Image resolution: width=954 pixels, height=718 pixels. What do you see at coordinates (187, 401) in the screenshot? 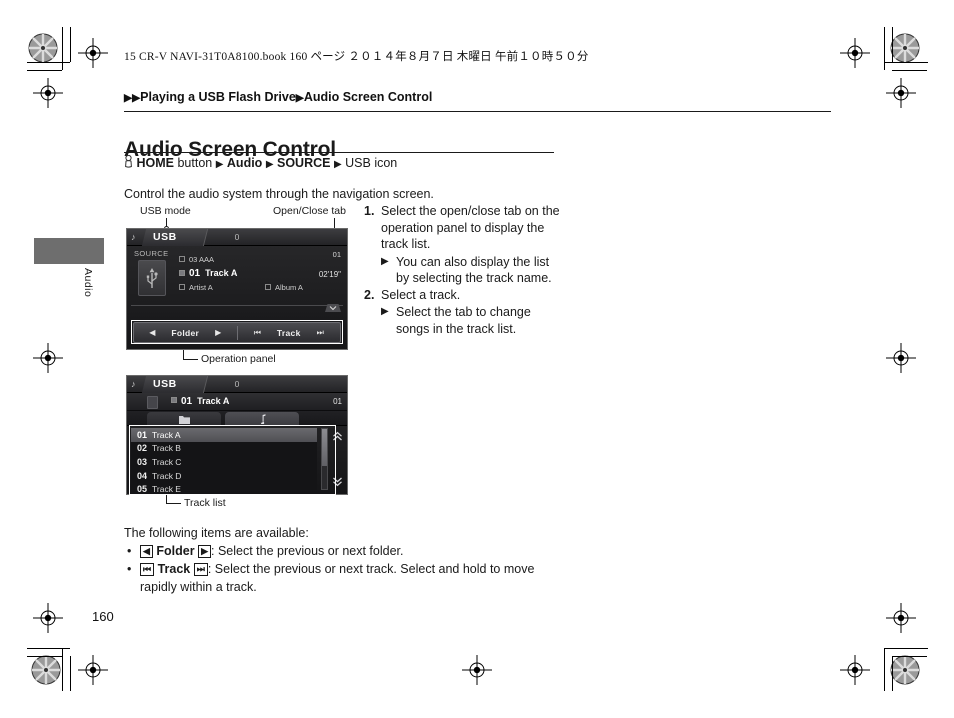
I see `now-playing-number: 01` at bounding box center [187, 401].